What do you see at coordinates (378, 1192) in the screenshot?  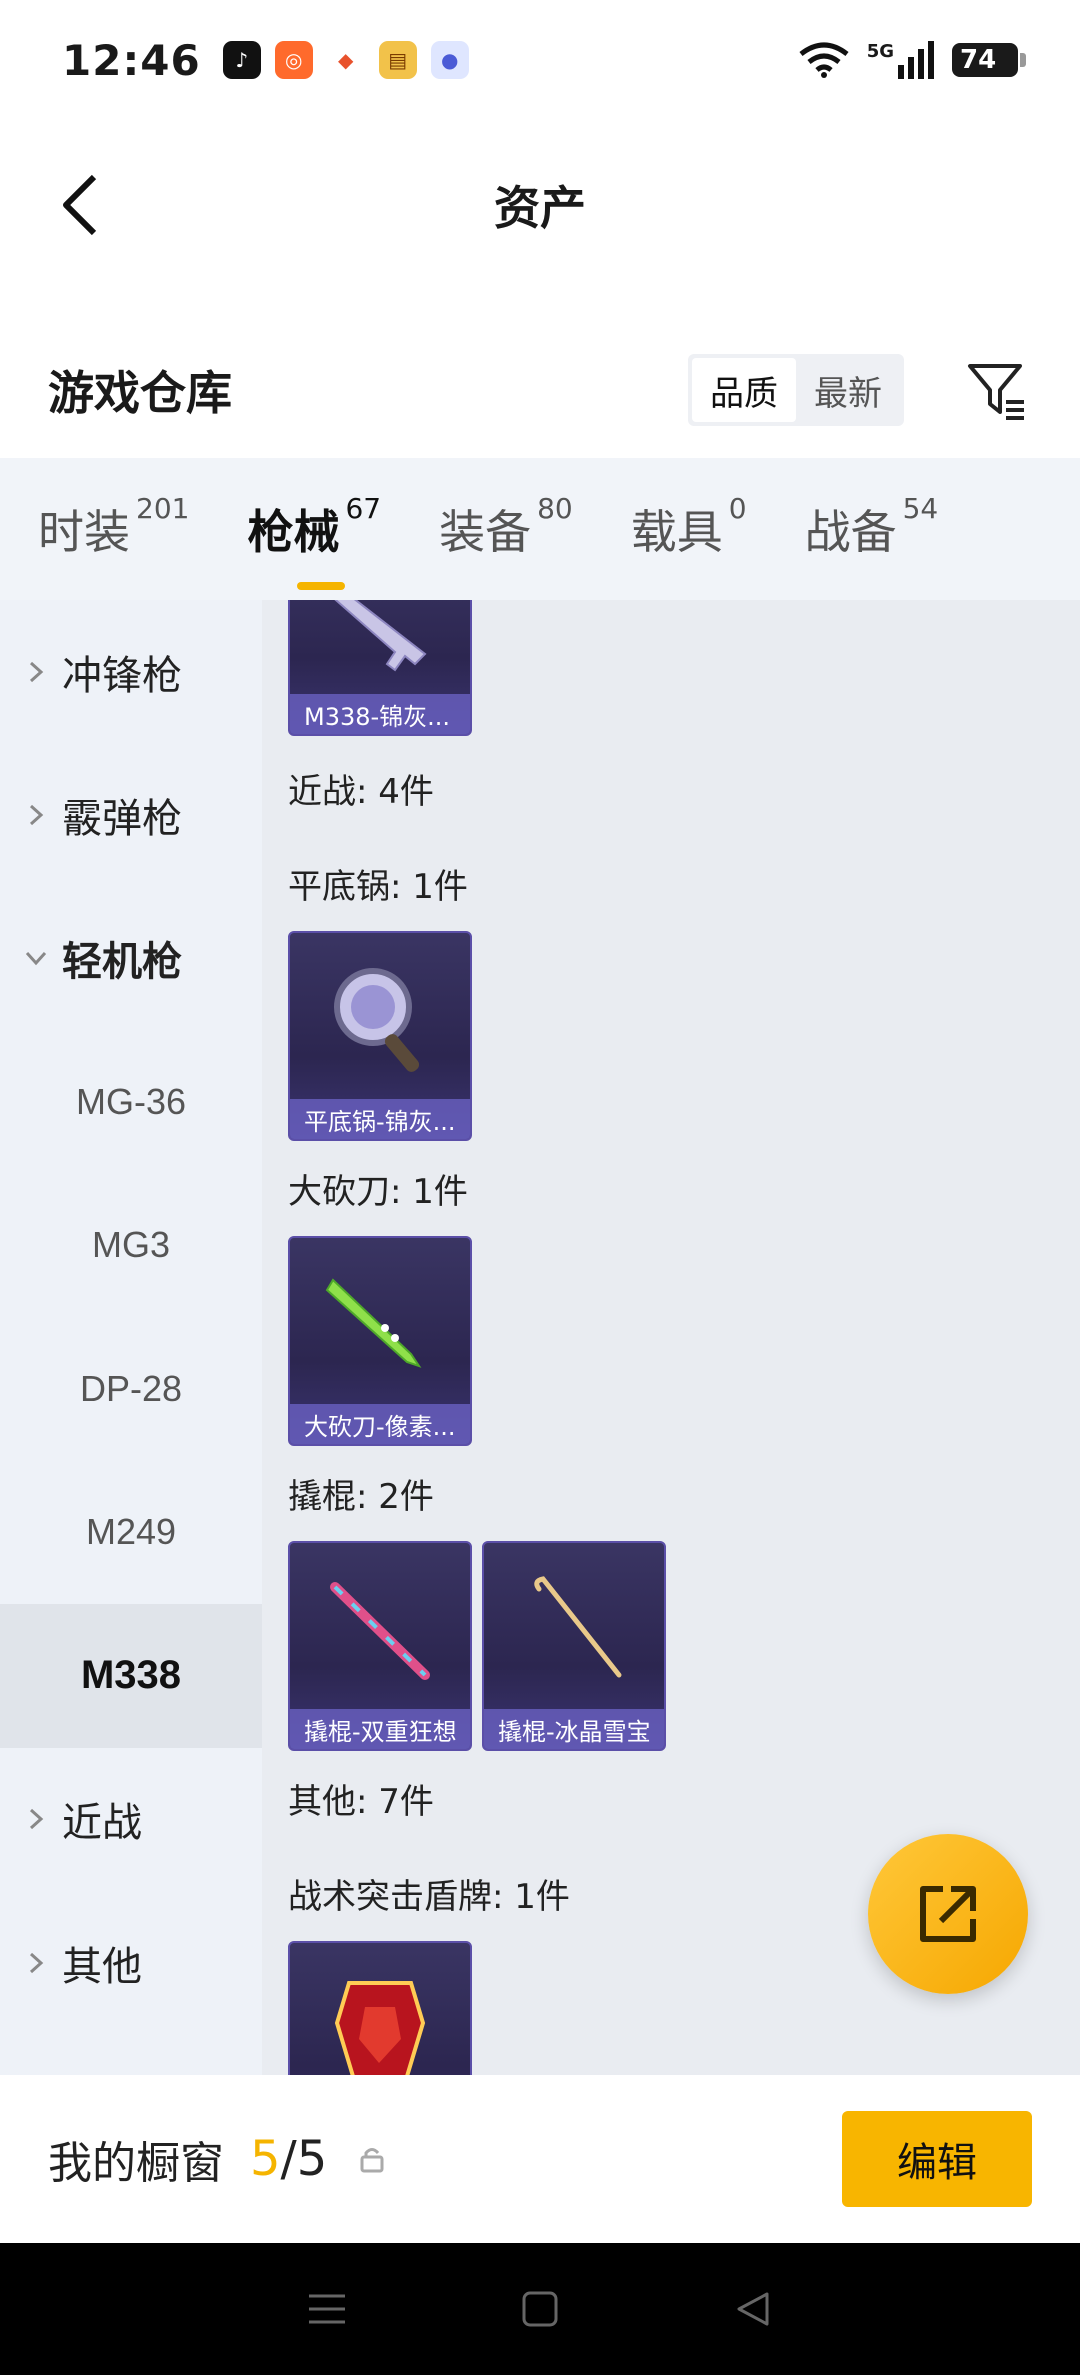 I see `group-label-machete: 大砍刀: 1件` at bounding box center [378, 1192].